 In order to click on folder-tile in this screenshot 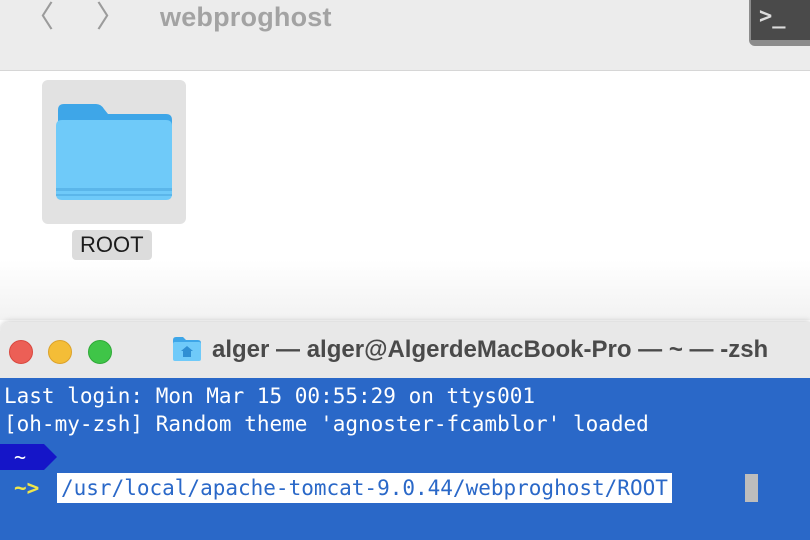, I will do `click(114, 152)`.